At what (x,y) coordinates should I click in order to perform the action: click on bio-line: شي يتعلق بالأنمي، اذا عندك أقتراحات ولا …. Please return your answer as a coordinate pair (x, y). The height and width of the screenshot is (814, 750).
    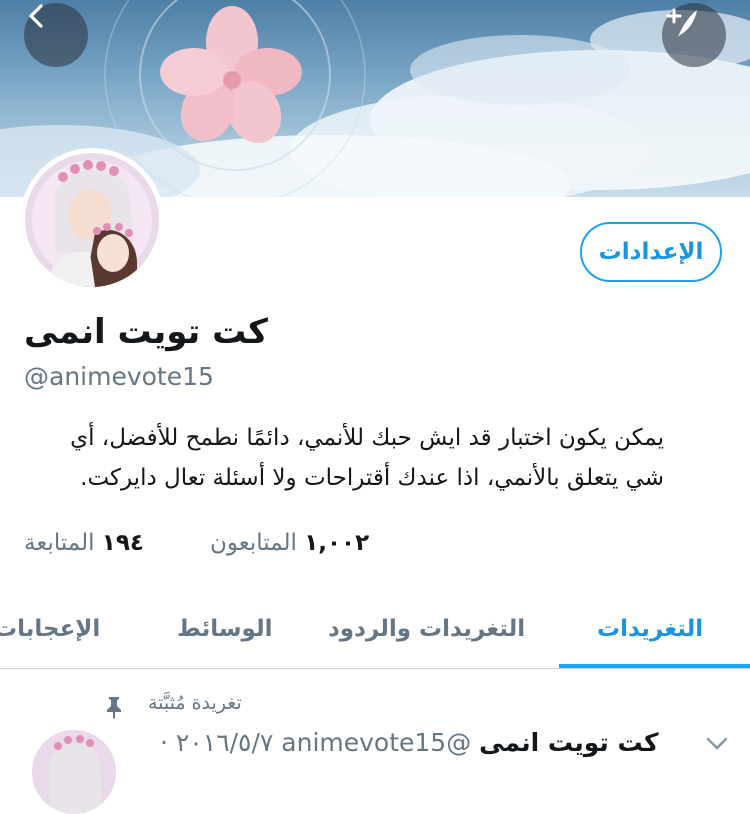
    Looking at the image, I should click on (372, 478).